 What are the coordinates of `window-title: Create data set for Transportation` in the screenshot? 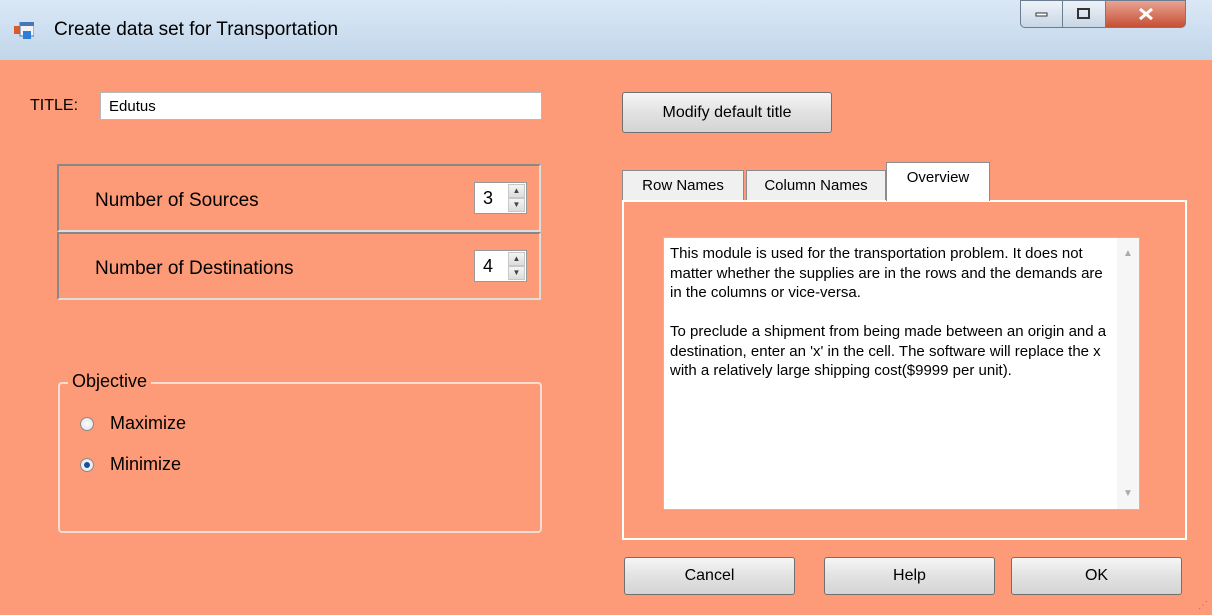 It's located at (196, 29).